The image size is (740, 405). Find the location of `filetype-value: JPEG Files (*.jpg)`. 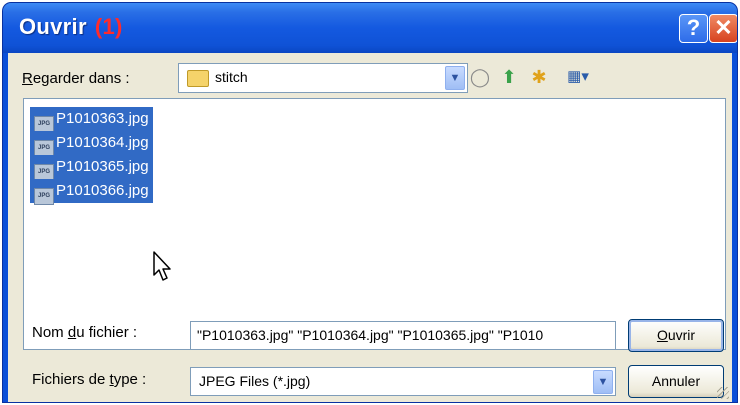

filetype-value: JPEG Files (*.jpg) is located at coordinates (255, 381).